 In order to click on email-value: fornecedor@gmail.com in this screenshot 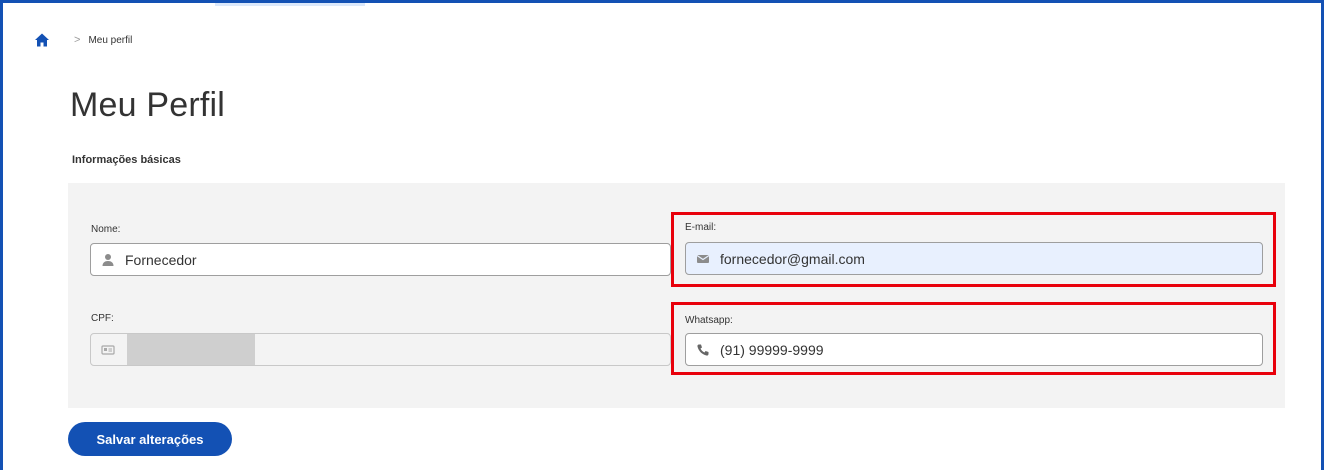, I will do `click(792, 258)`.